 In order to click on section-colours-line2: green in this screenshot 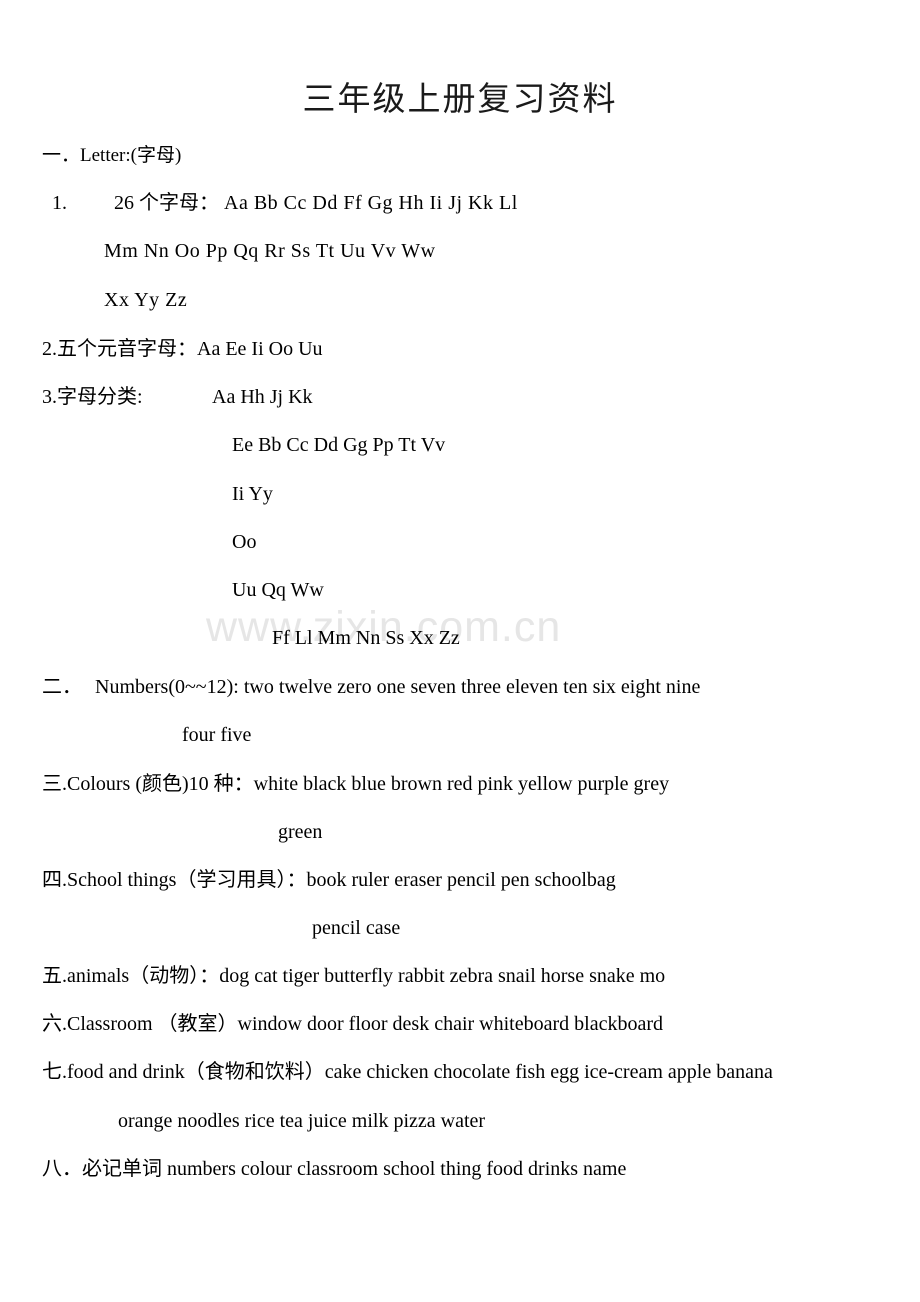, I will do `click(300, 832)`.